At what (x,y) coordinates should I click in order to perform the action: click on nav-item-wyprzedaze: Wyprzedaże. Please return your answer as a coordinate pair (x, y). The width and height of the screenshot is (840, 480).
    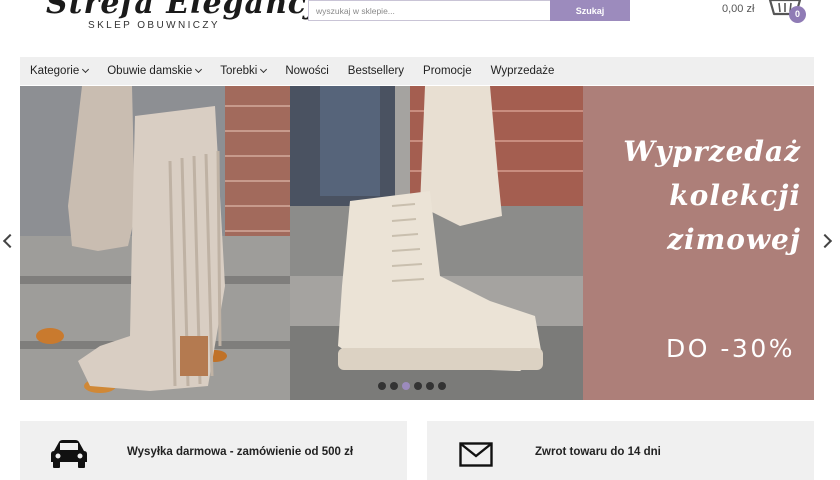
    Looking at the image, I should click on (522, 71).